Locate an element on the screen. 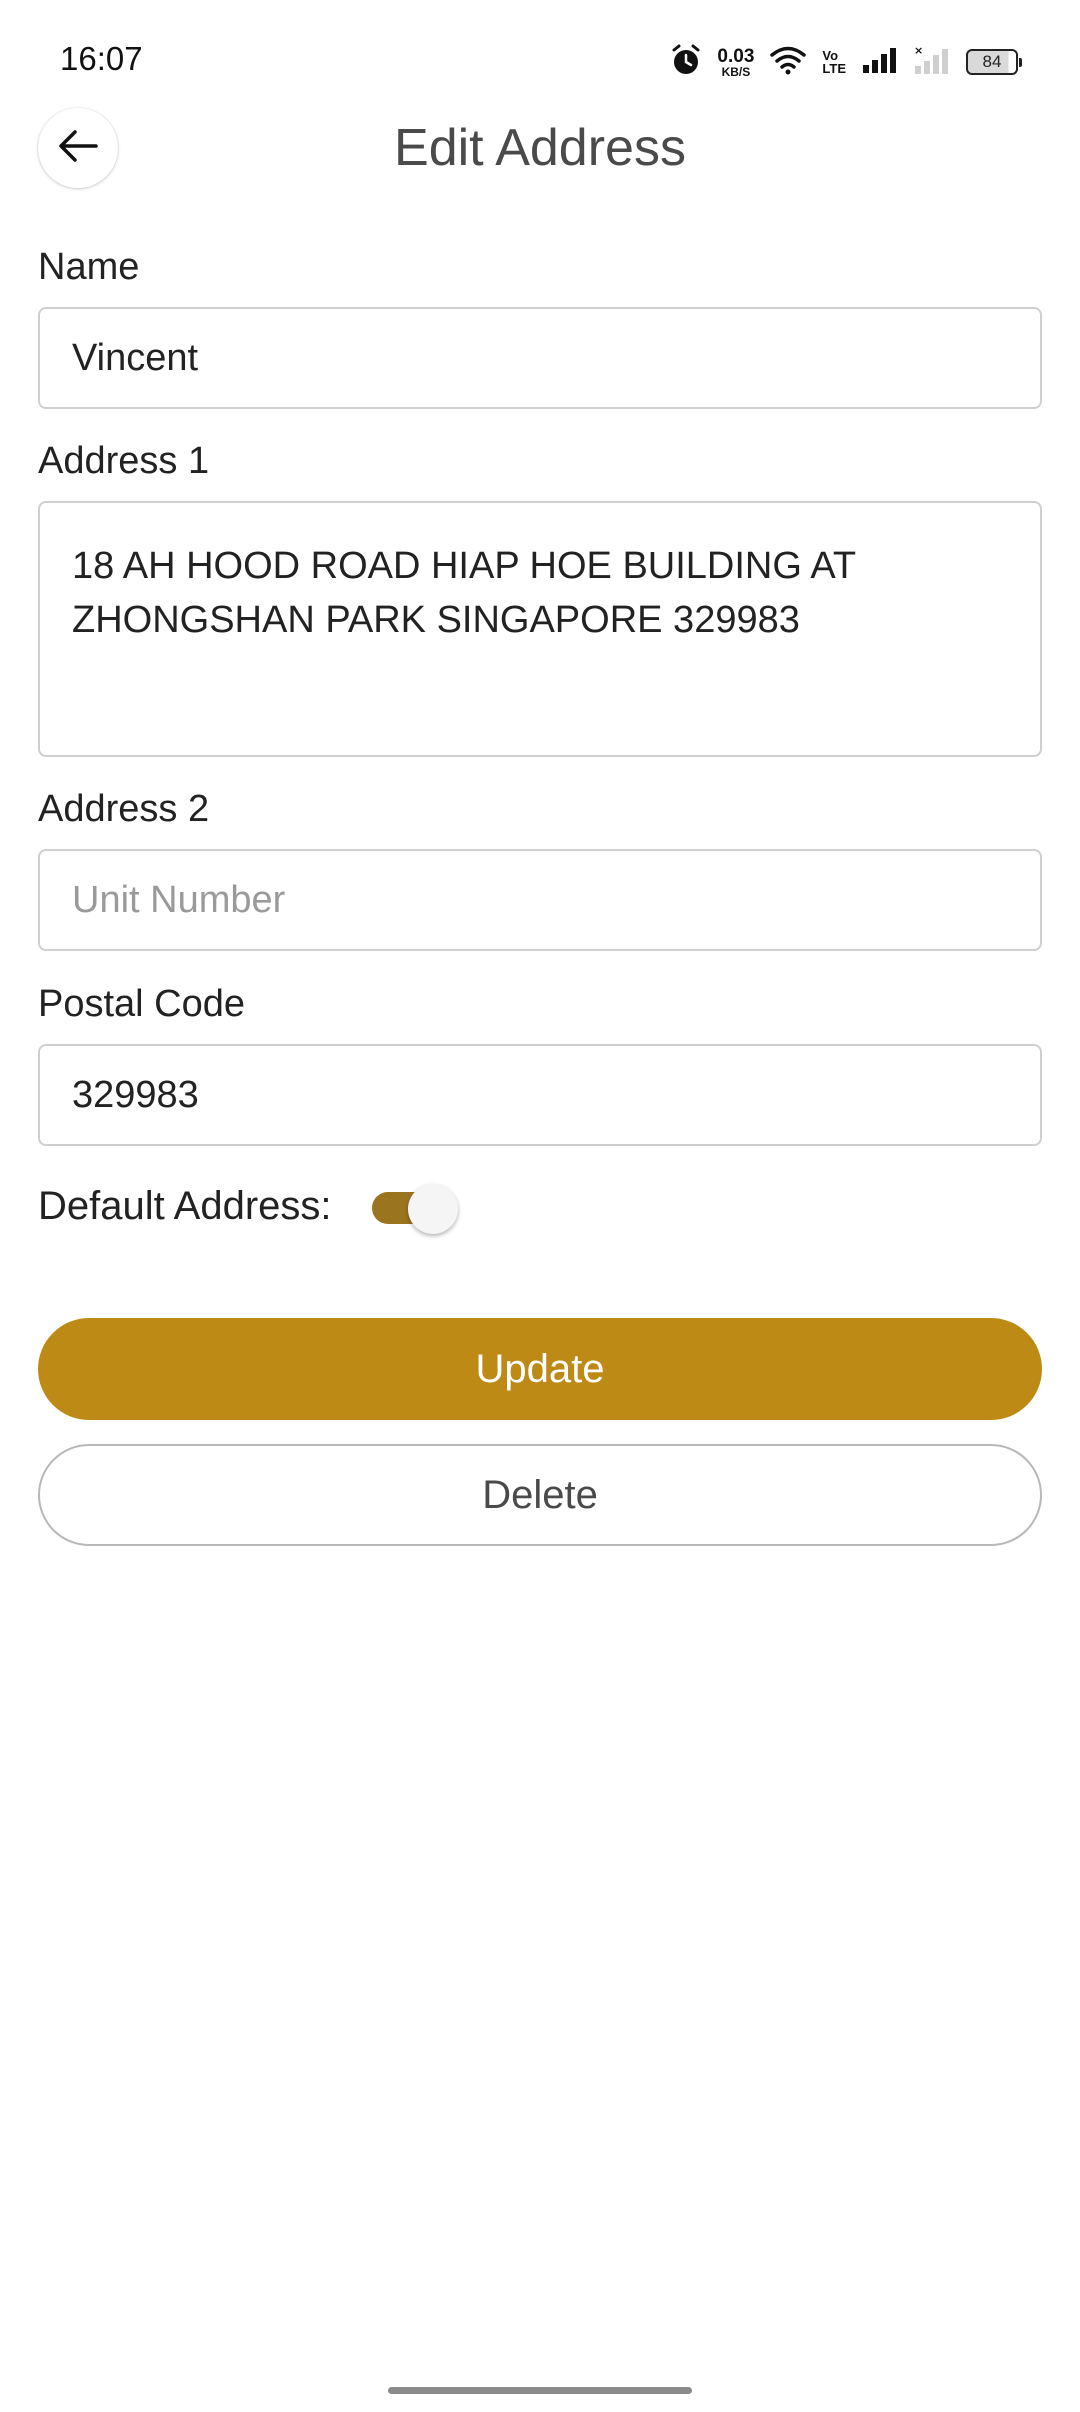  alarm-icon is located at coordinates (686, 62).